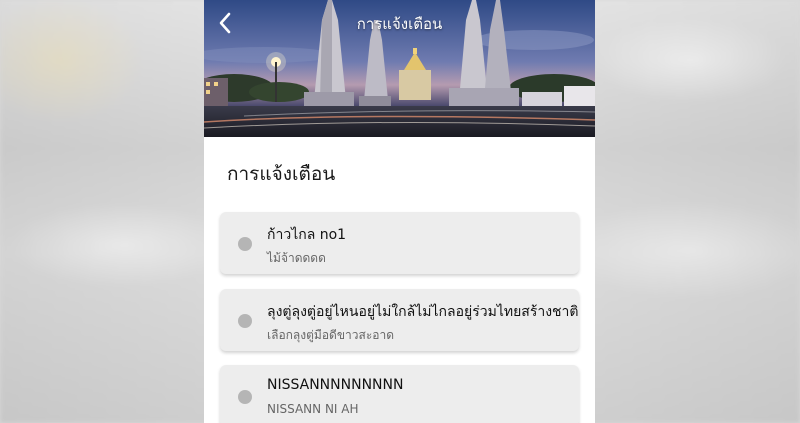 This screenshot has width=800, height=423. What do you see at coordinates (399, 24) in the screenshot?
I see `header-title: การแจ้งเตือน` at bounding box center [399, 24].